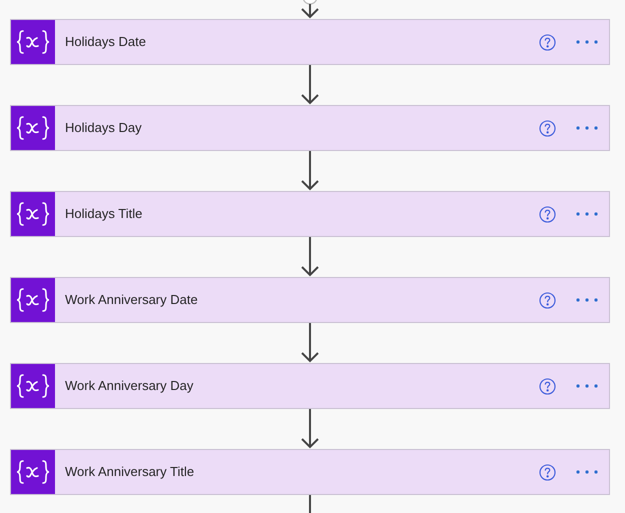 Image resolution: width=625 pixels, height=513 pixels. Describe the element at coordinates (132, 300) in the screenshot. I see `action-title: Work Anniversary Date` at that location.